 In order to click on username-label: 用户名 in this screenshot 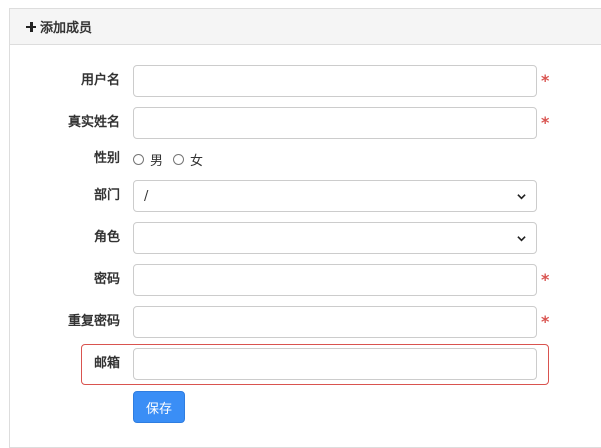, I will do `click(100, 80)`.